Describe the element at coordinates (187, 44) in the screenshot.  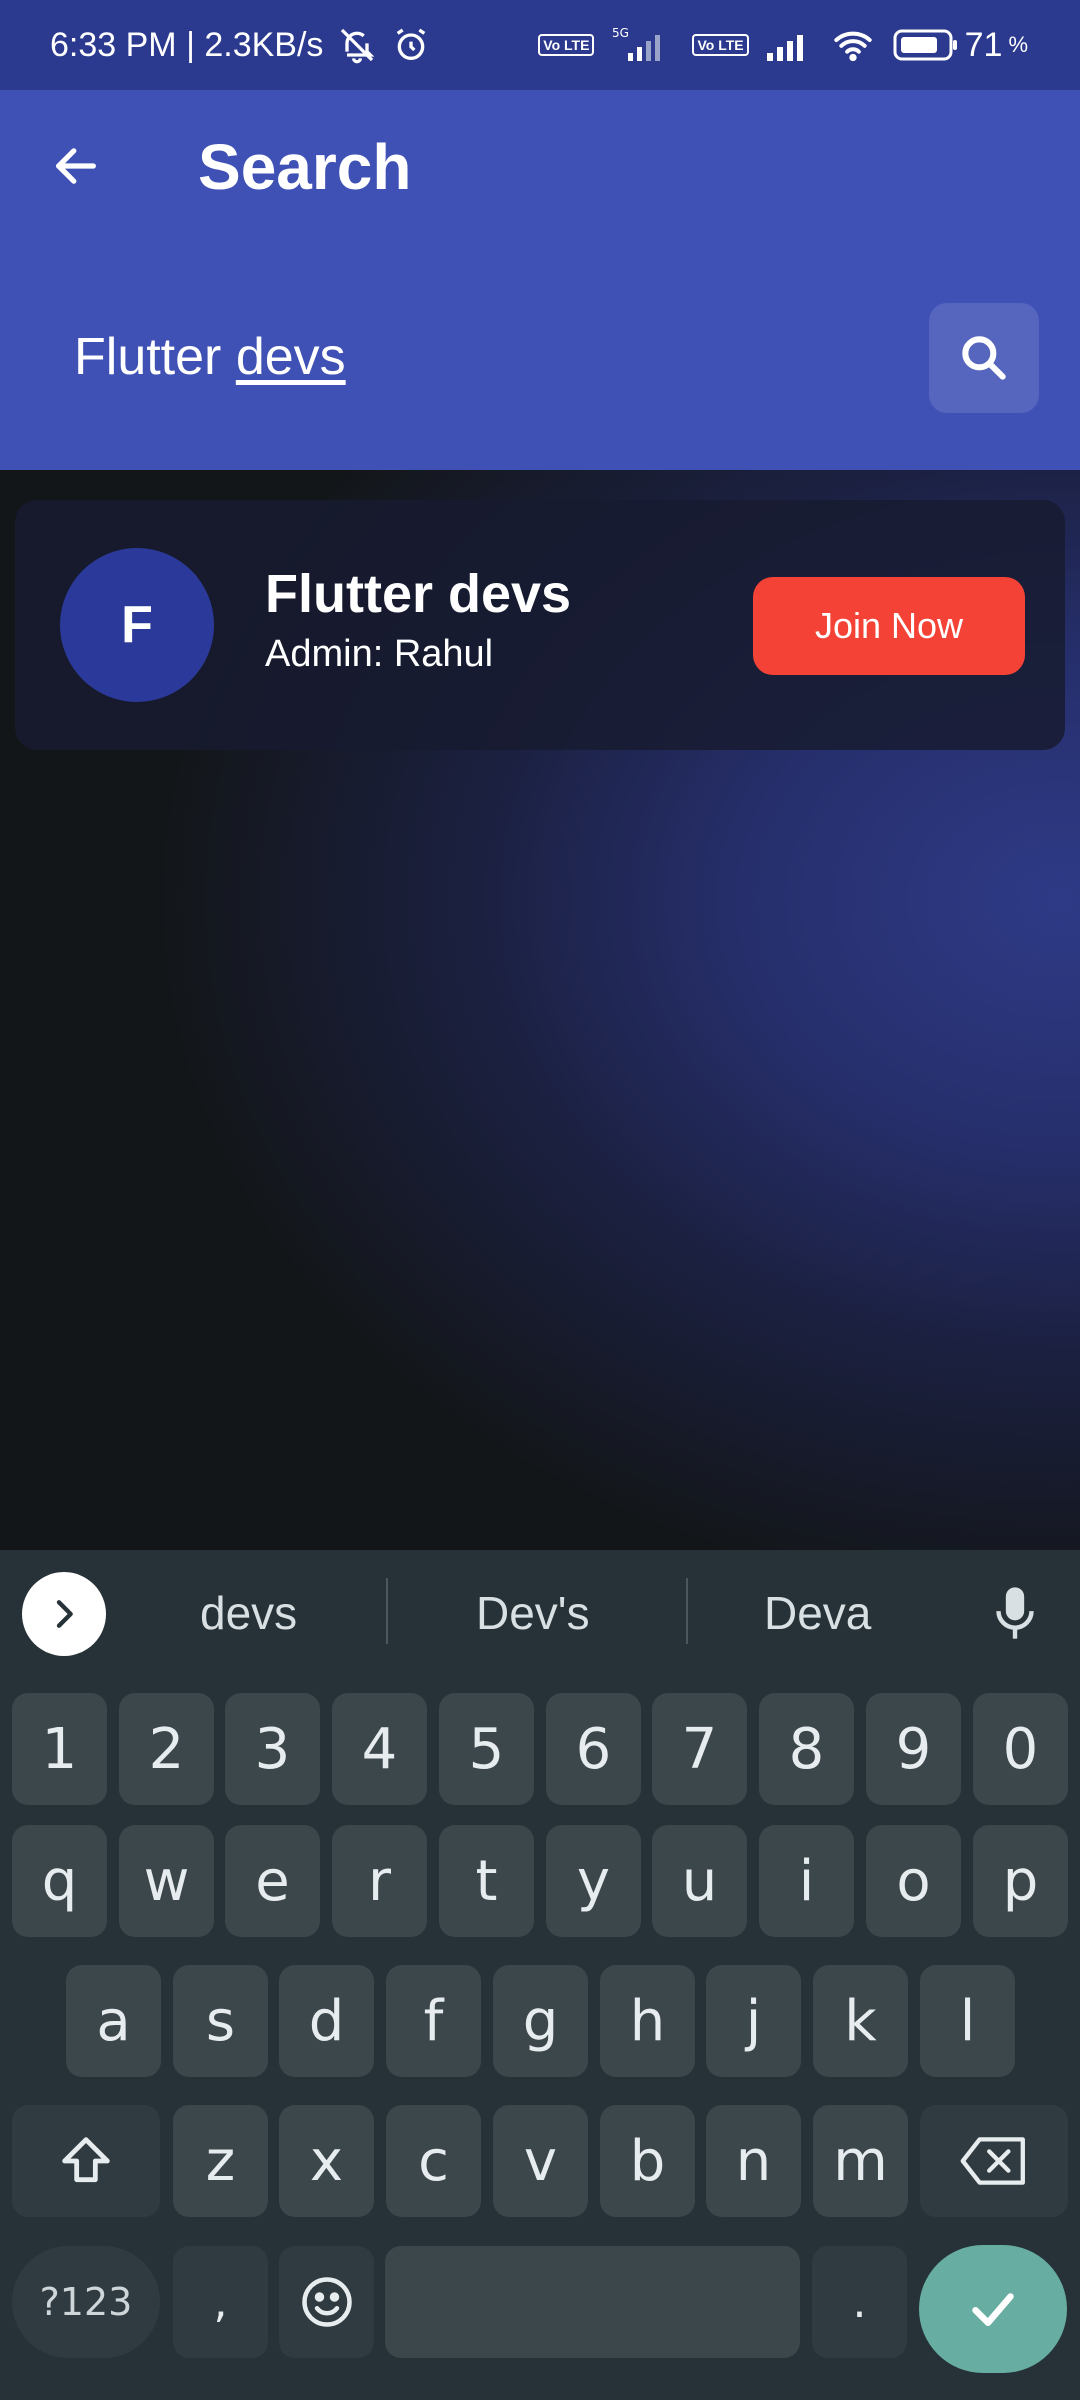
I see `status-time-speed: 6:33 PM | 2.3KB/s` at that location.